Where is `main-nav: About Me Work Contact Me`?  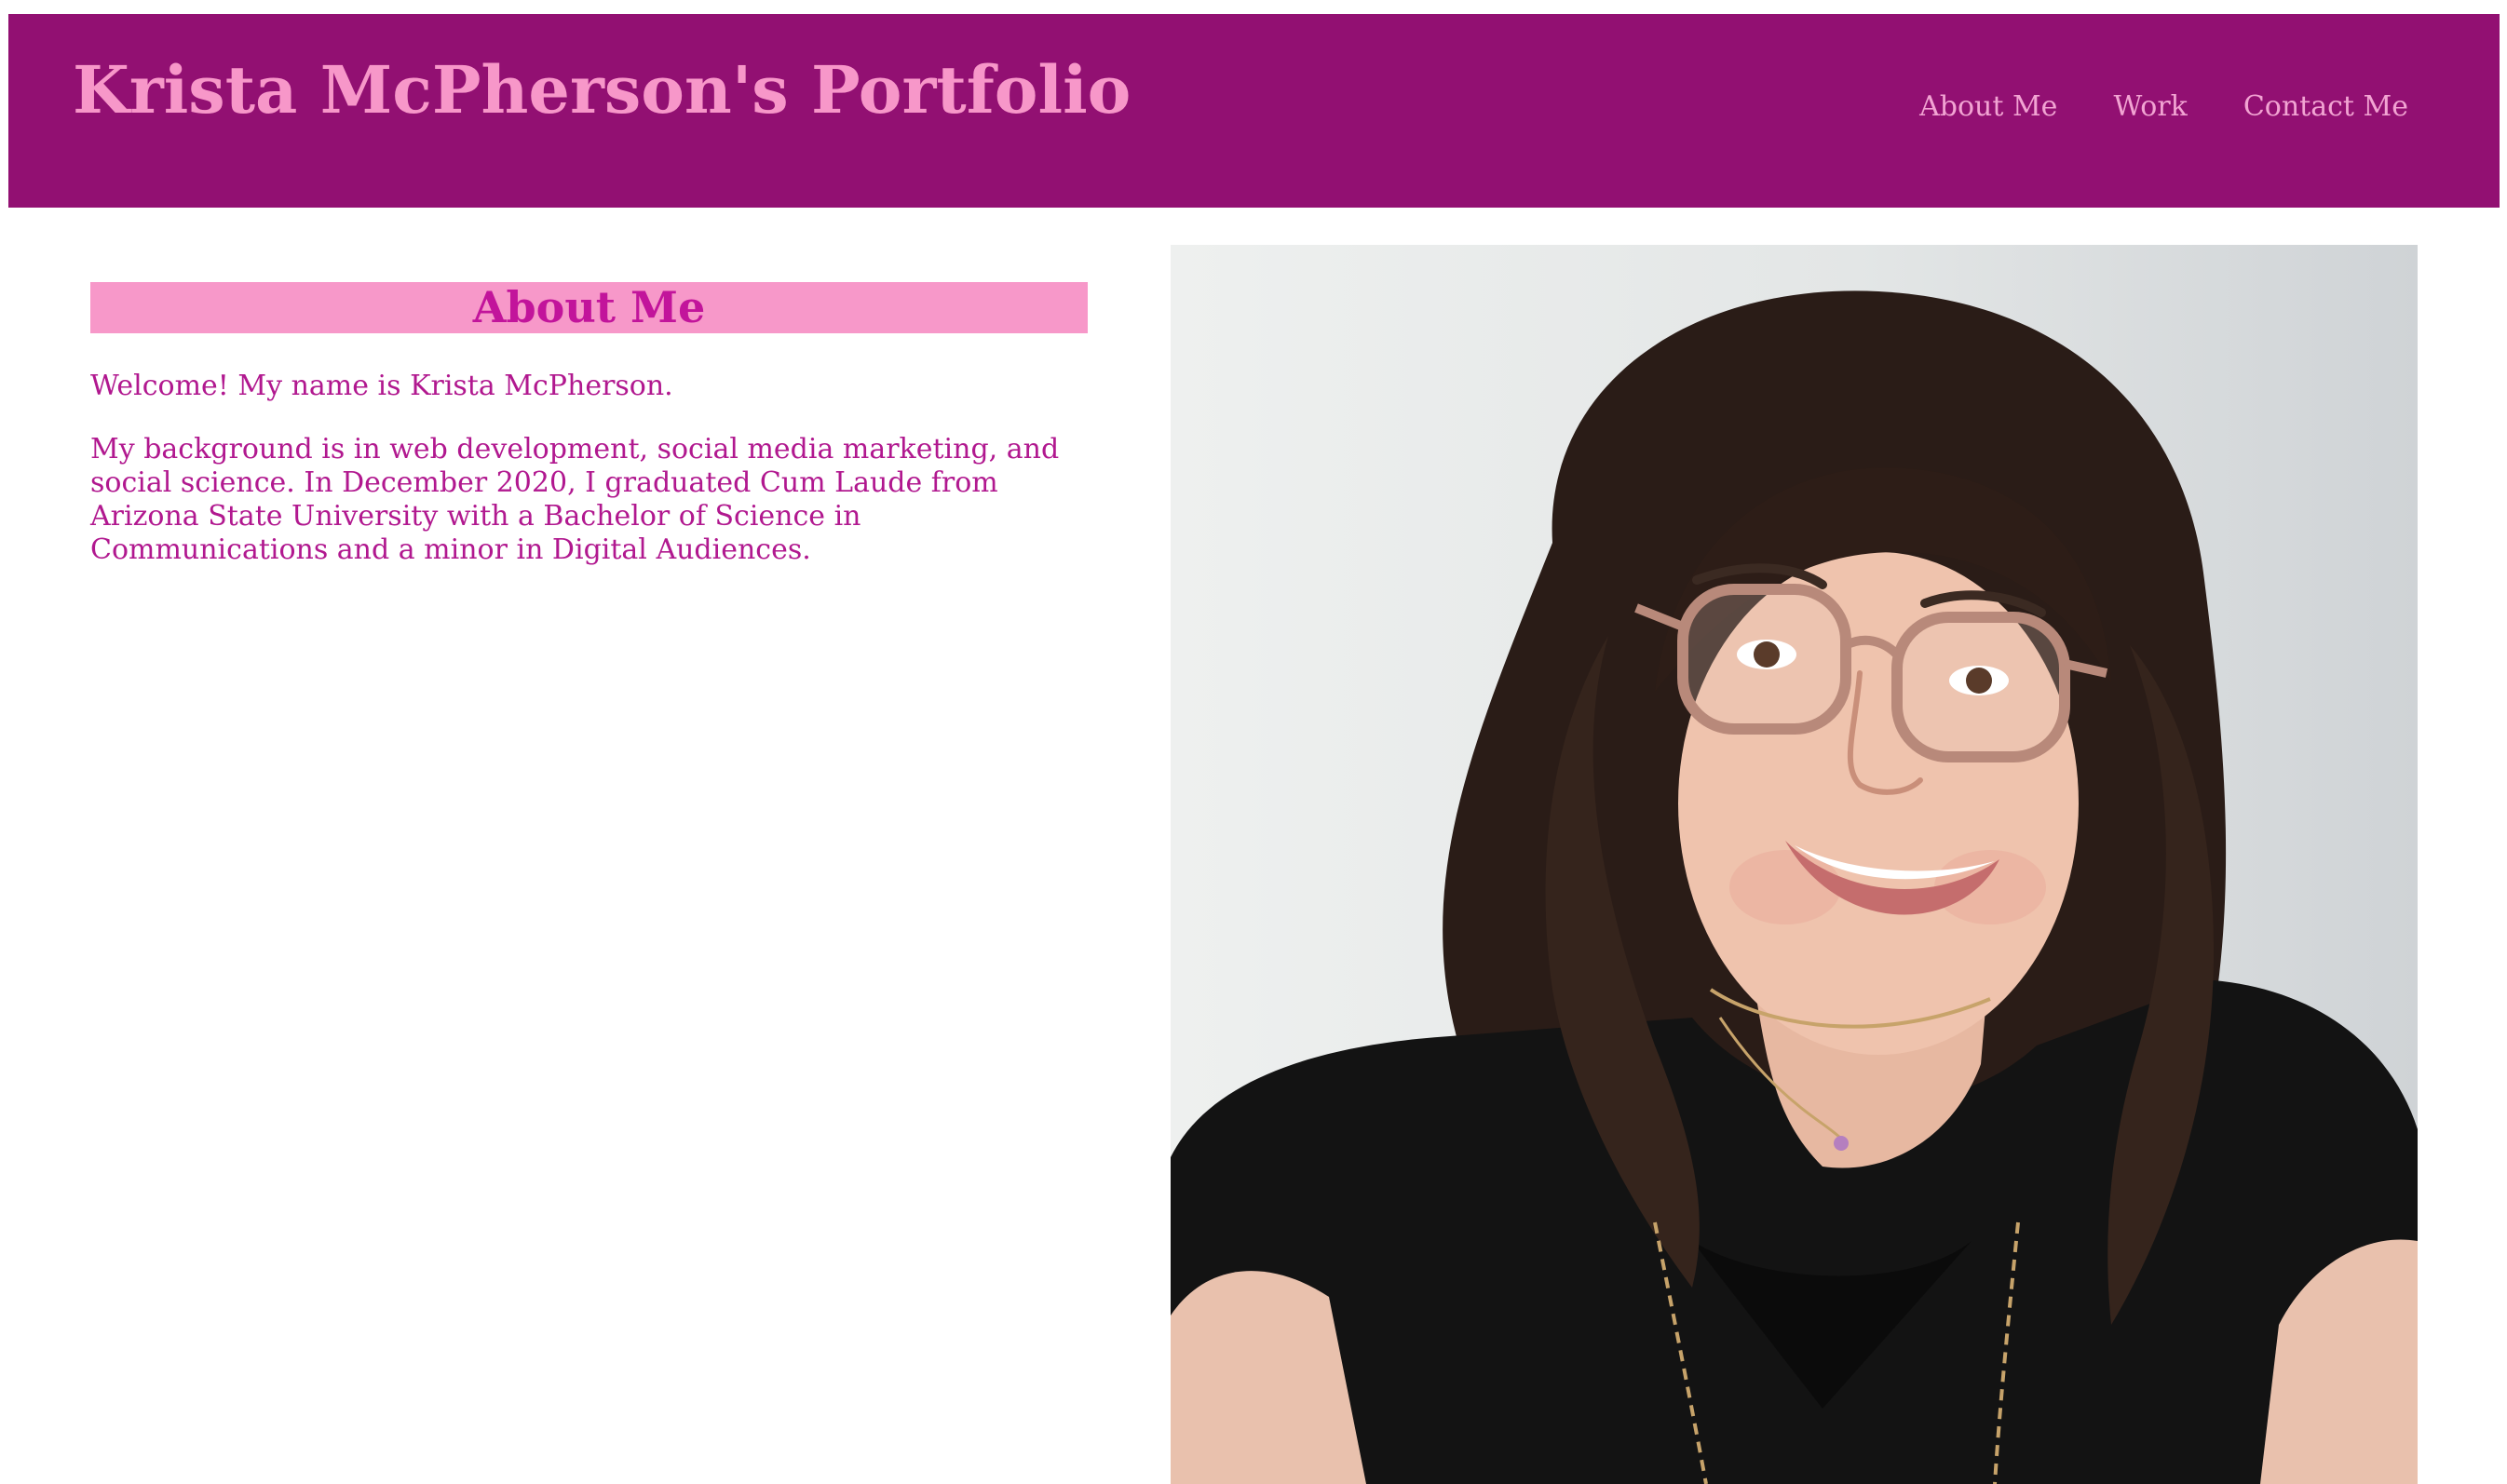
main-nav: About Me Work Contact Me is located at coordinates (2163, 106).